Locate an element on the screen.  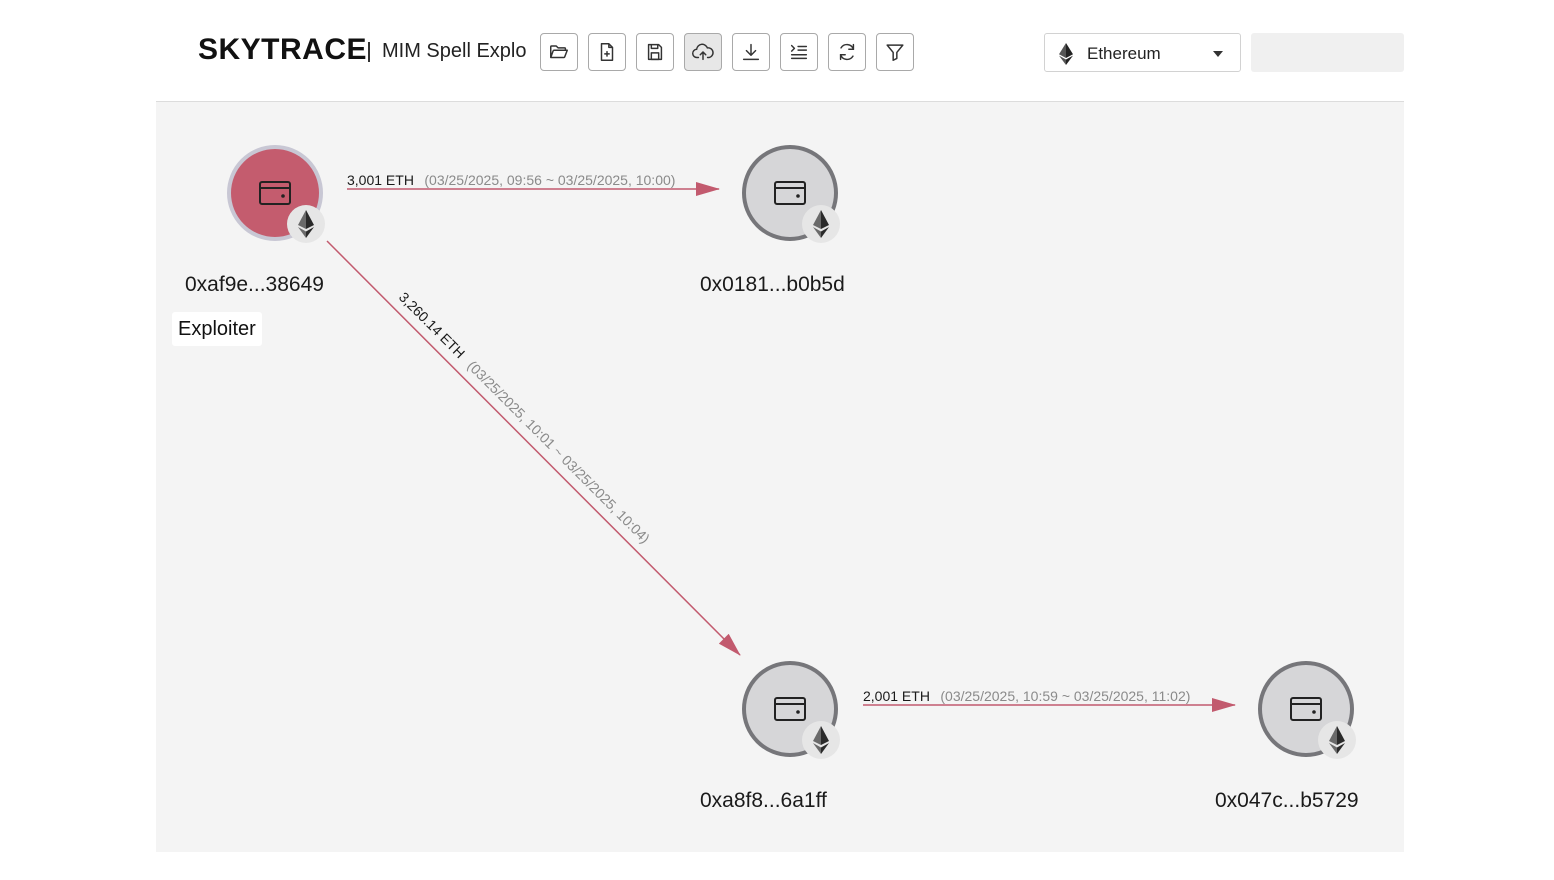
graph-node-exploiter: 0xaf9e...38649 is located at coordinates (255, 220).